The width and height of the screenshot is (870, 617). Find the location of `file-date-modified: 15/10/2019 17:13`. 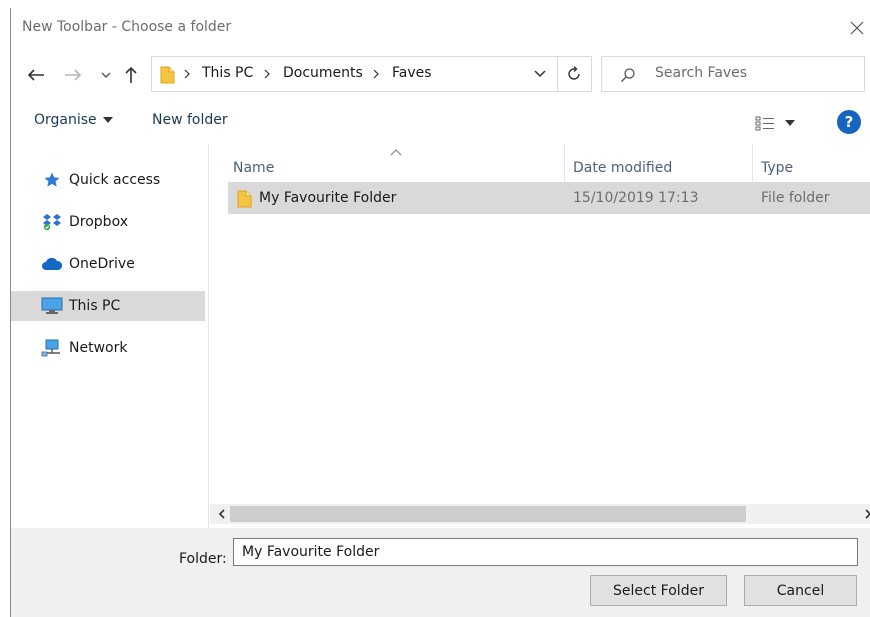

file-date-modified: 15/10/2019 17:13 is located at coordinates (636, 198).